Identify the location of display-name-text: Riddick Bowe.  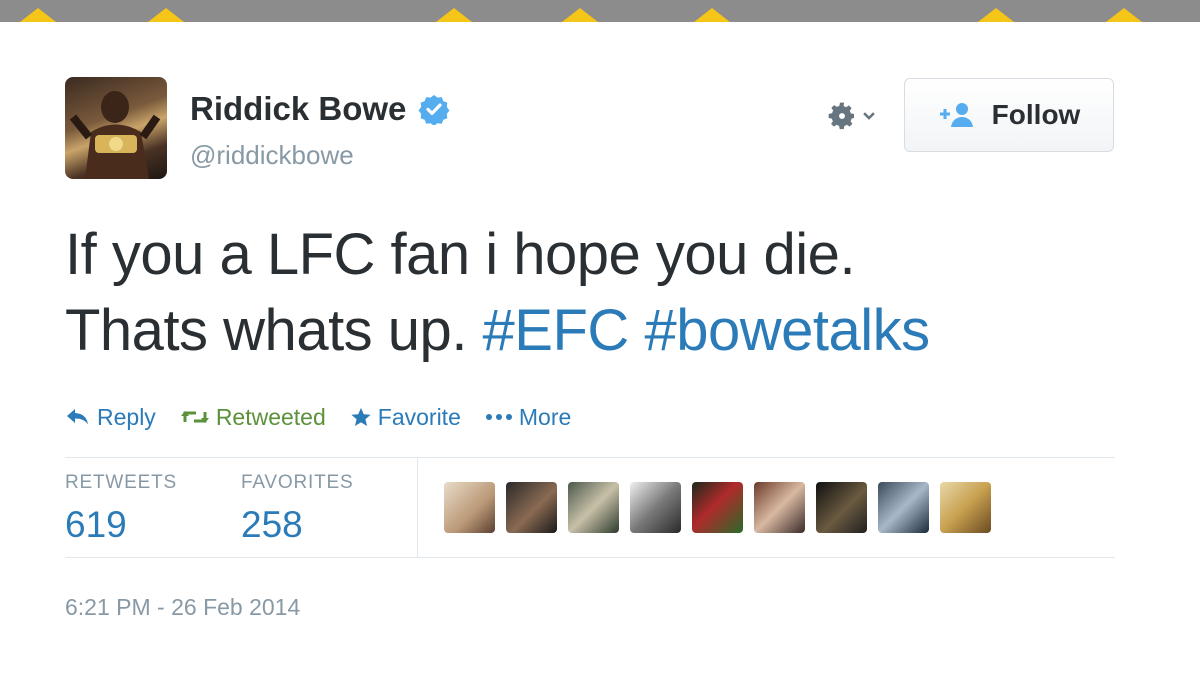
(298, 108).